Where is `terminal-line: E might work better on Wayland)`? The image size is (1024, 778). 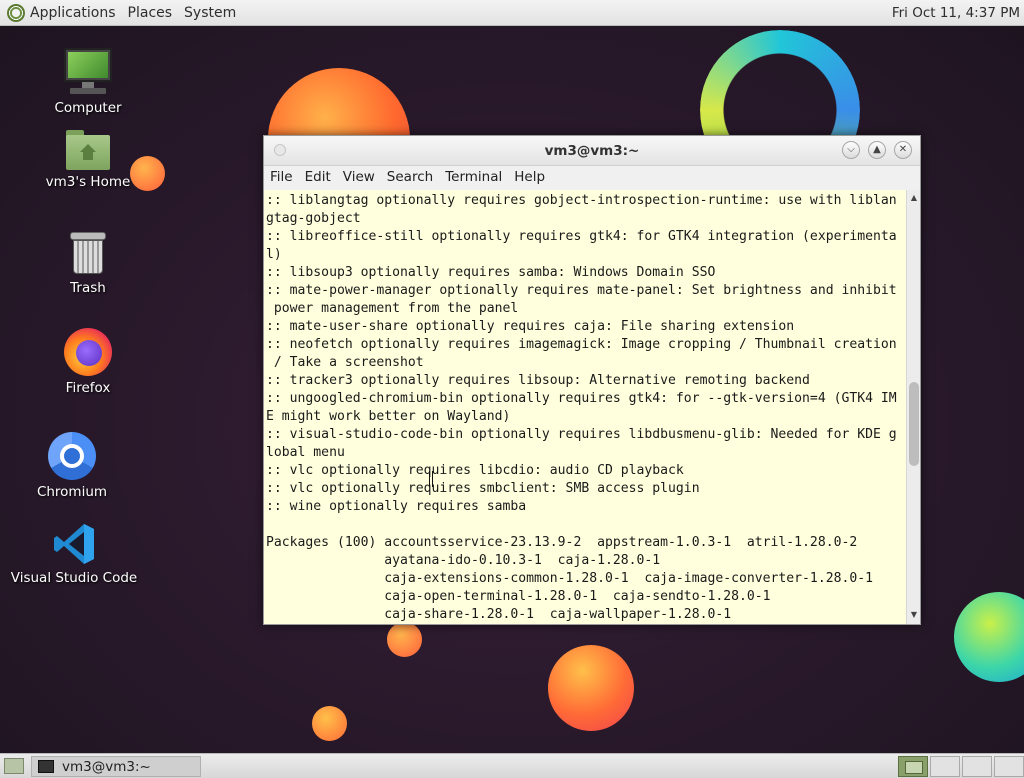
terminal-line: E might work better on Wayland) is located at coordinates (388, 416).